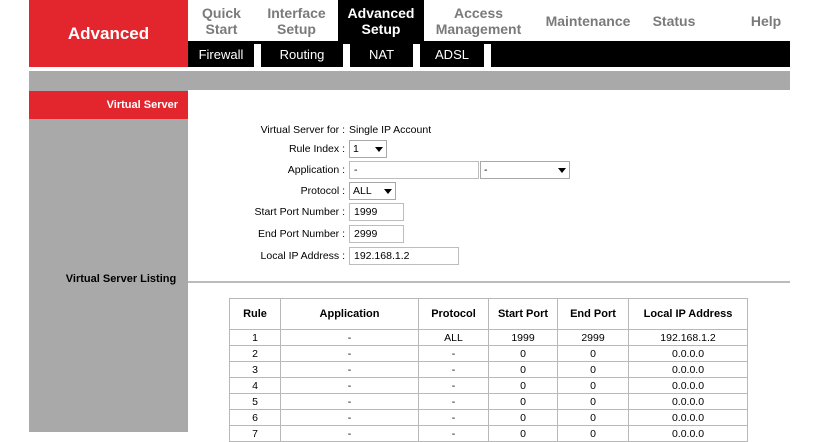  What do you see at coordinates (302, 256) in the screenshot?
I see `local-ip-label: Local IP Address :` at bounding box center [302, 256].